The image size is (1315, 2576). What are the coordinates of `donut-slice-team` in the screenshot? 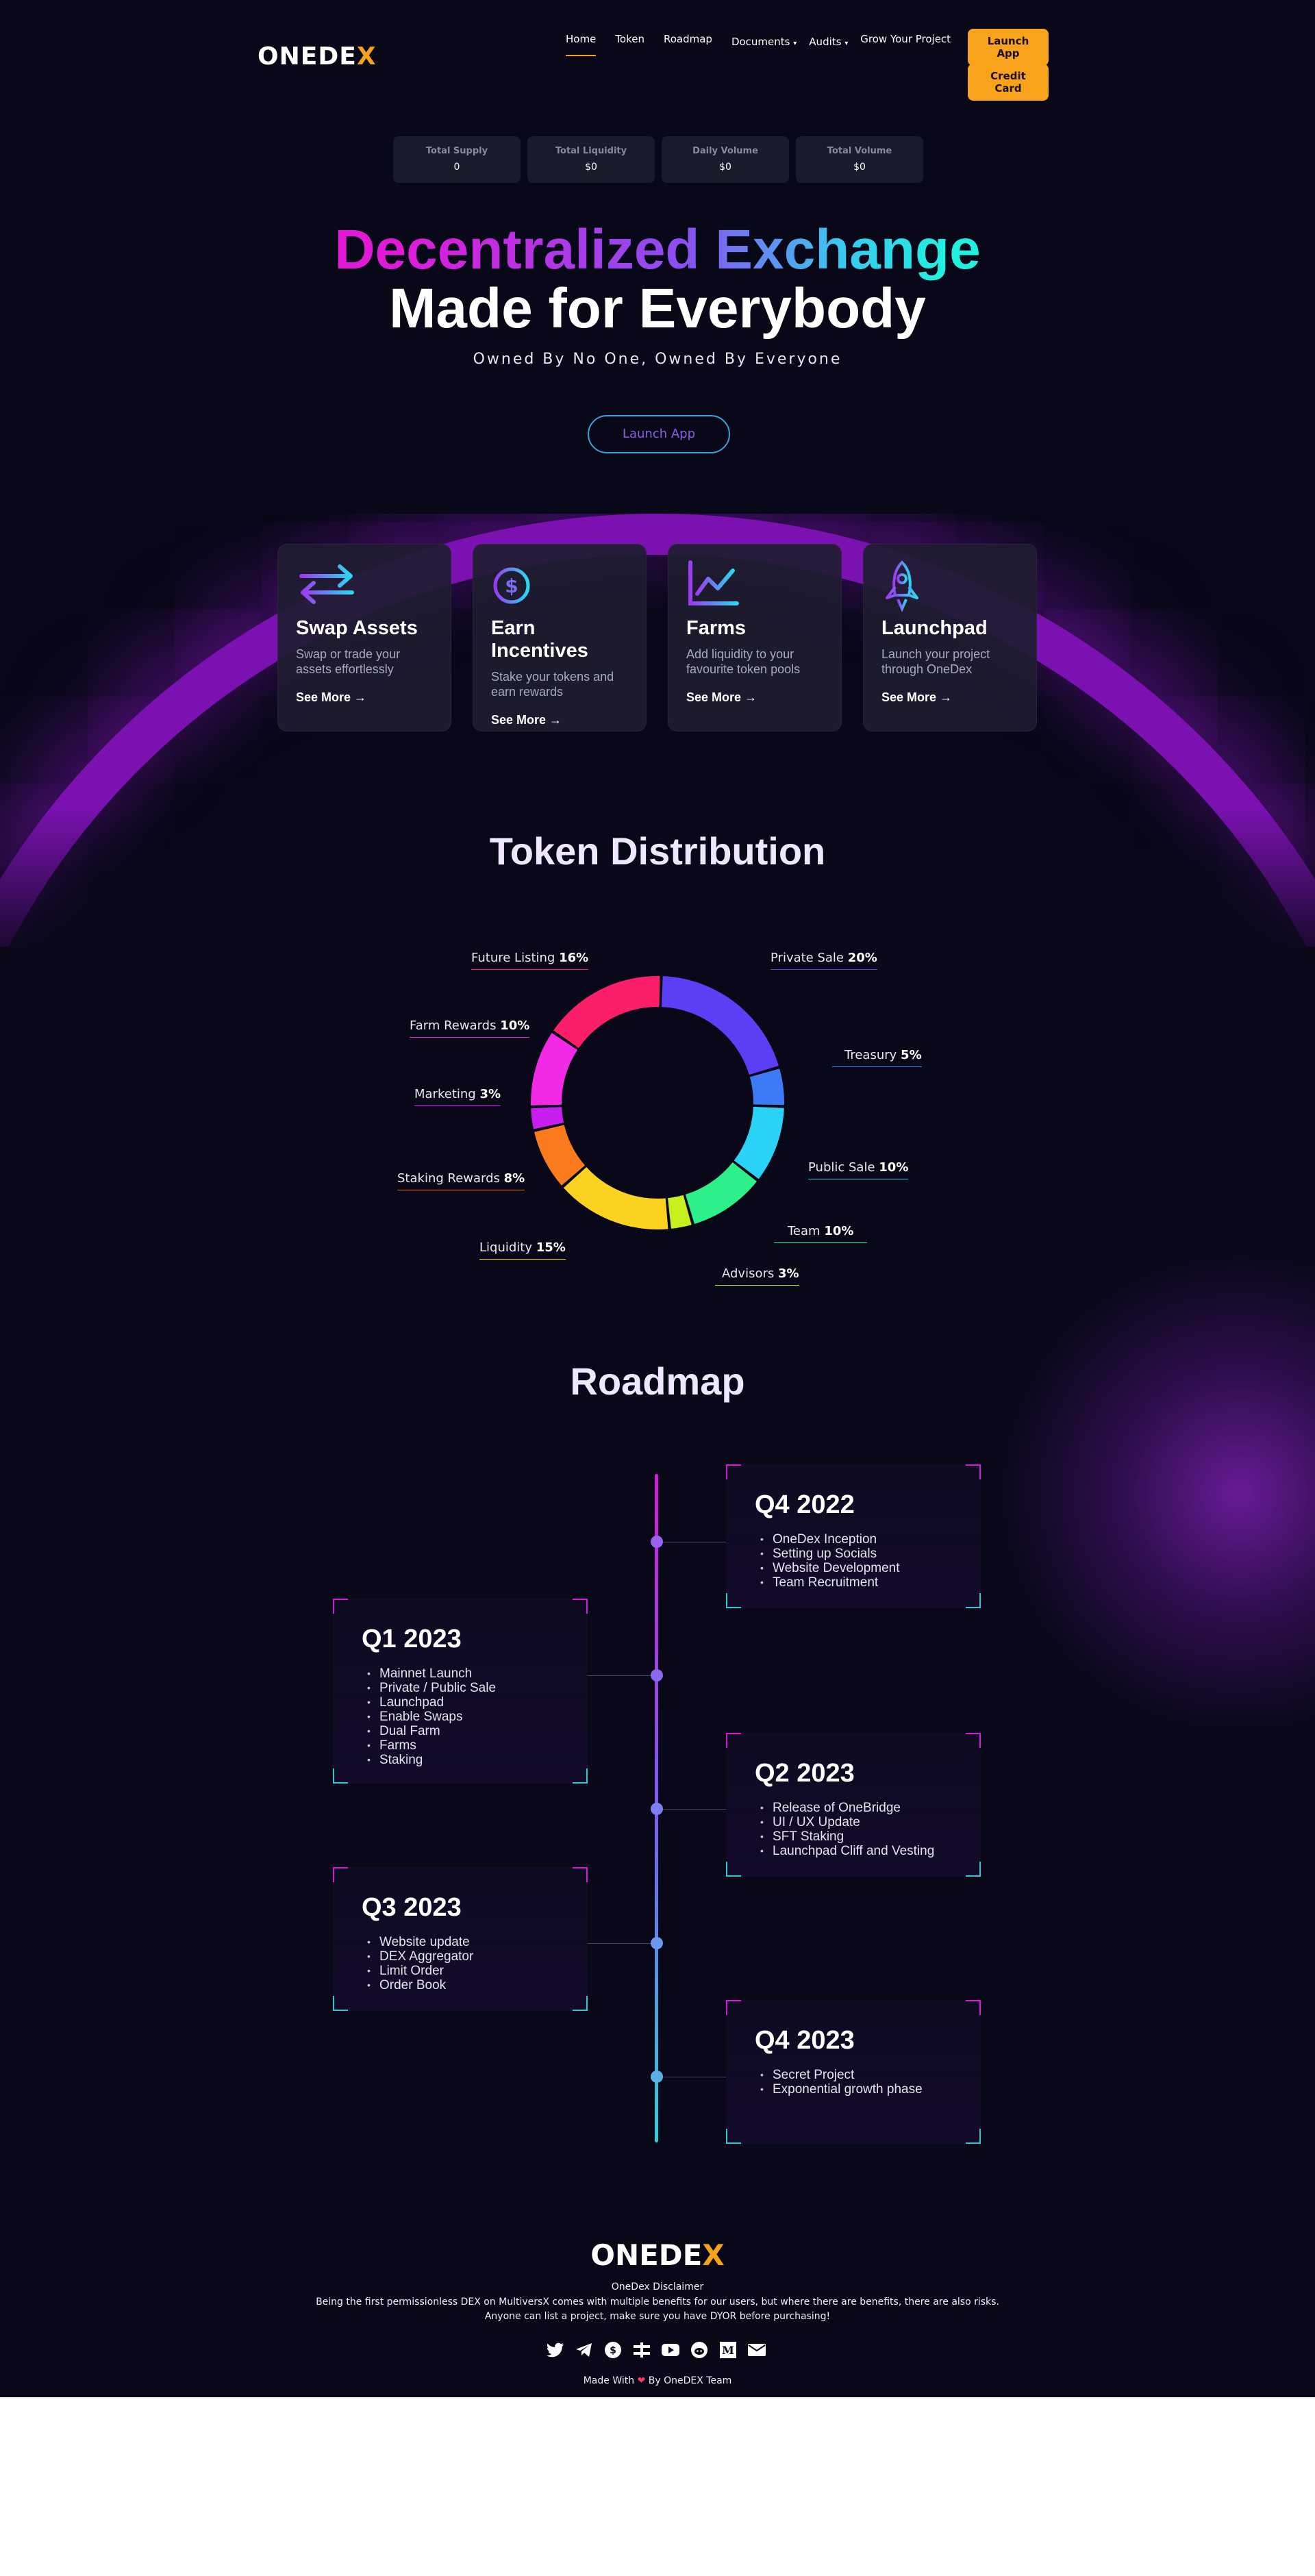 It's located at (721, 1193).